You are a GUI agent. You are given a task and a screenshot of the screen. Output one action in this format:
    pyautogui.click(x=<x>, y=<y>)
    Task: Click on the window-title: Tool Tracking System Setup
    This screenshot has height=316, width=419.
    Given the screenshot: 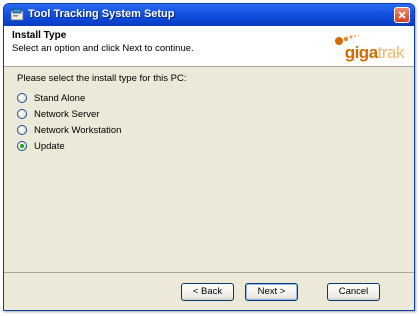 What is the action you would take?
    pyautogui.click(x=101, y=14)
    